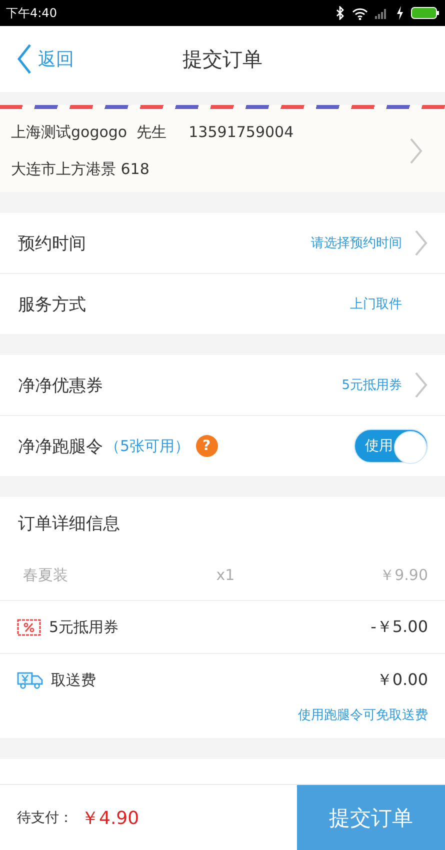 The height and width of the screenshot is (850, 445). I want to click on row-value: 请选择预约时间, so click(356, 243).